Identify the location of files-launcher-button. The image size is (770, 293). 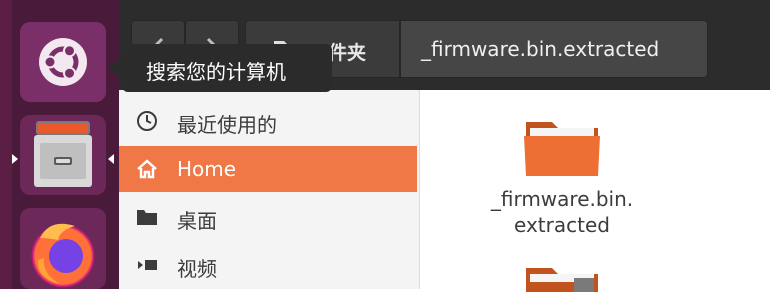
(63, 155).